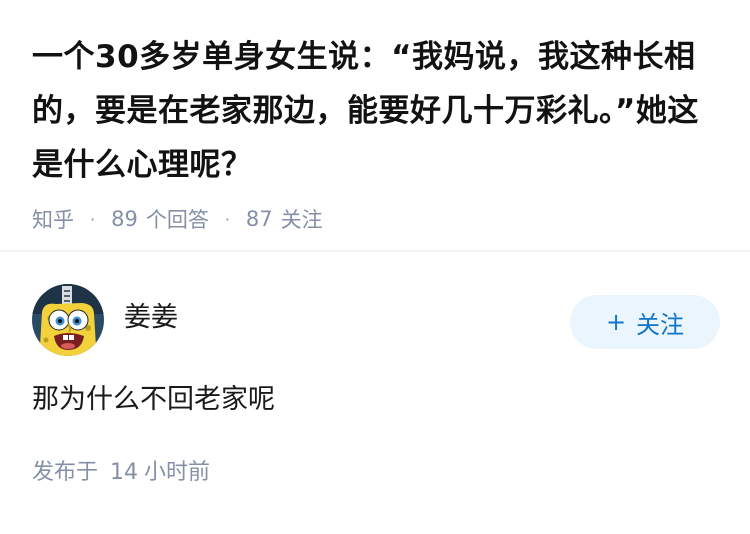 The height and width of the screenshot is (534, 750). I want to click on spongebob-avatar-icon, so click(68, 320).